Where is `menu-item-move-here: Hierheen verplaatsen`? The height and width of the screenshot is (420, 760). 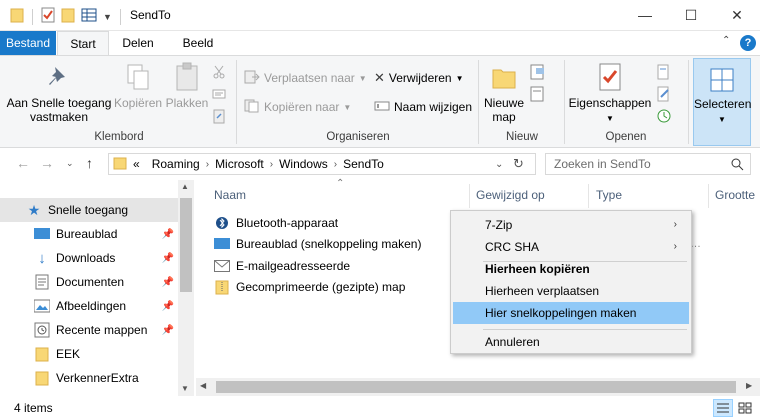
menu-item-move-here: Hierheen verplaatsen is located at coordinates (571, 291).